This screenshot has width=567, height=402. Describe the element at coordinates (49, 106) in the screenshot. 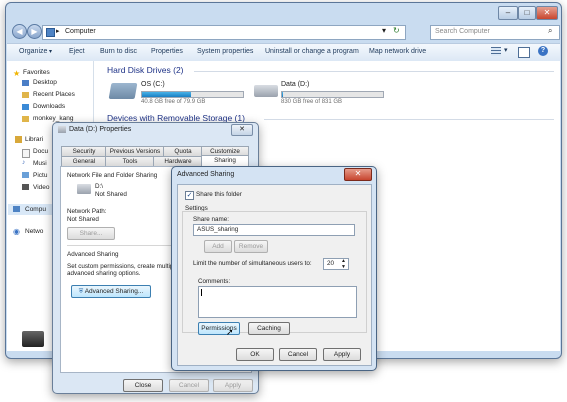

I see `nav-downloads: Downloads` at that location.